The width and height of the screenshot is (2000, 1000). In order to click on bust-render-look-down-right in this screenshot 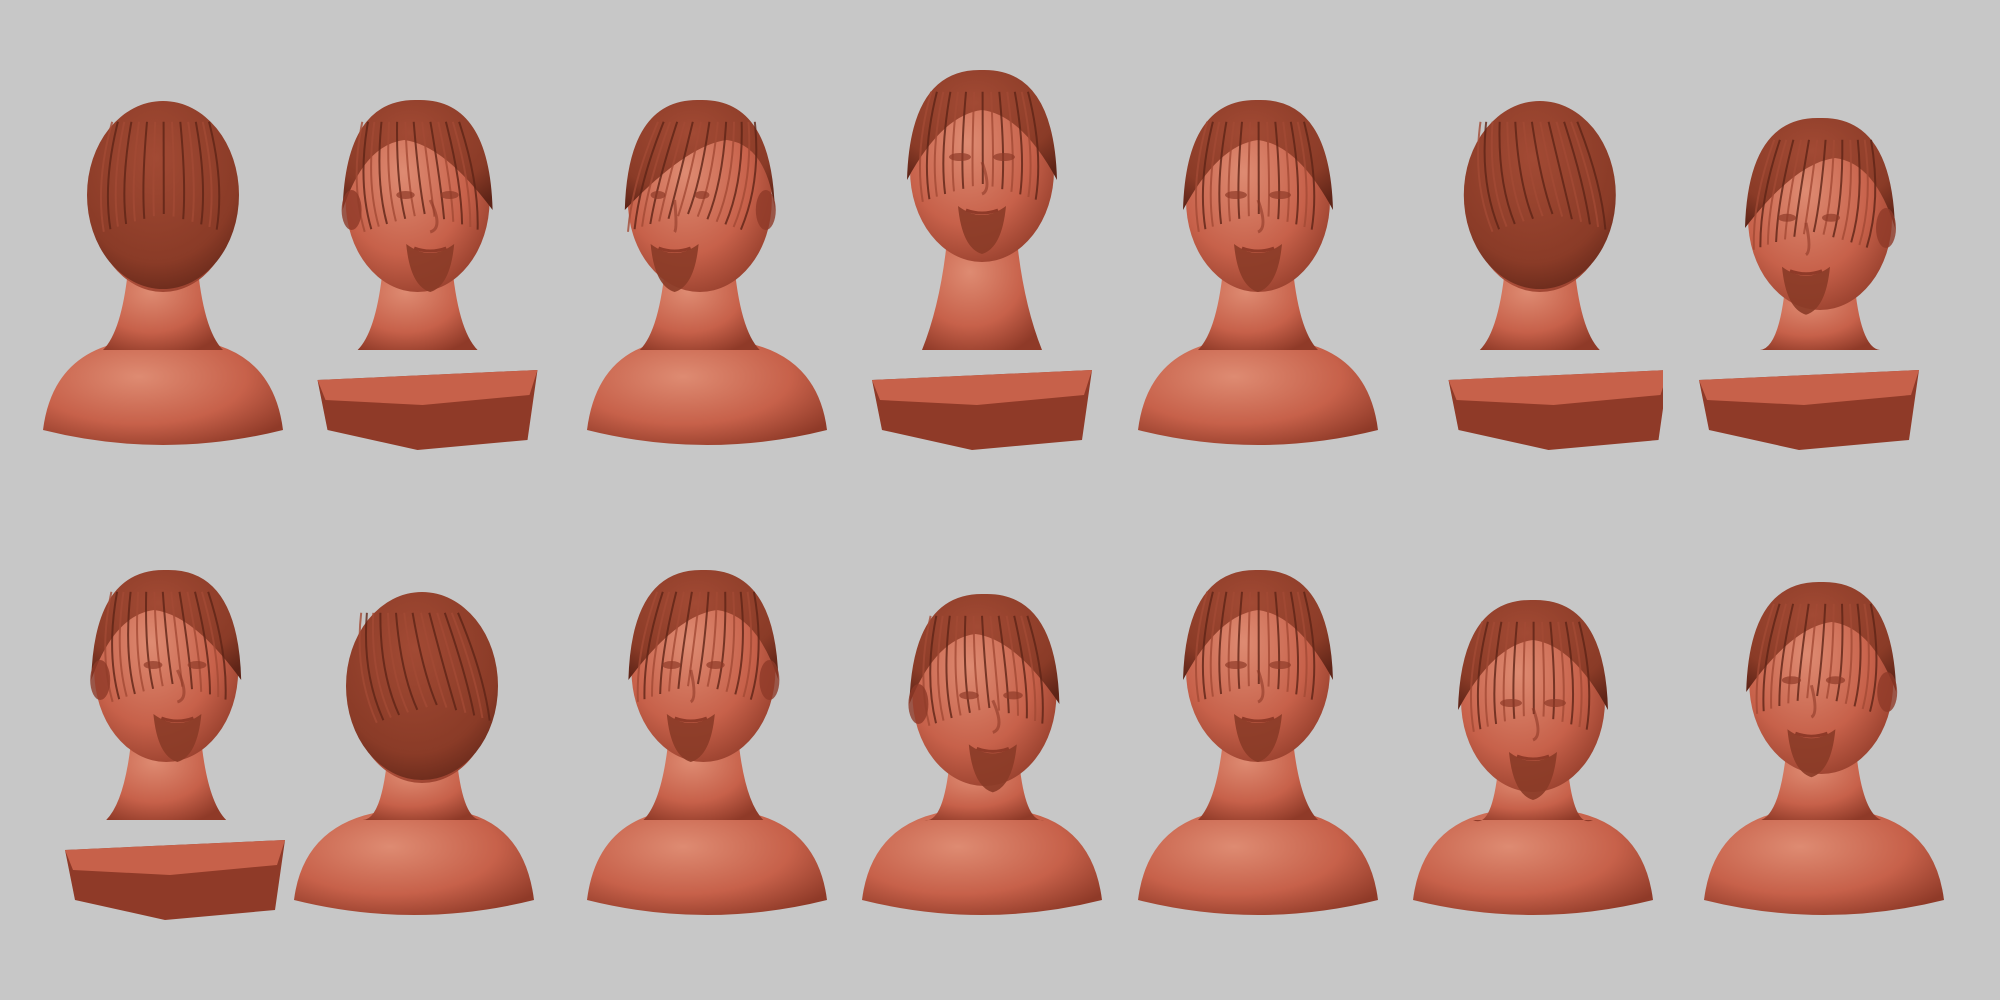, I will do `click(982, 750)`.